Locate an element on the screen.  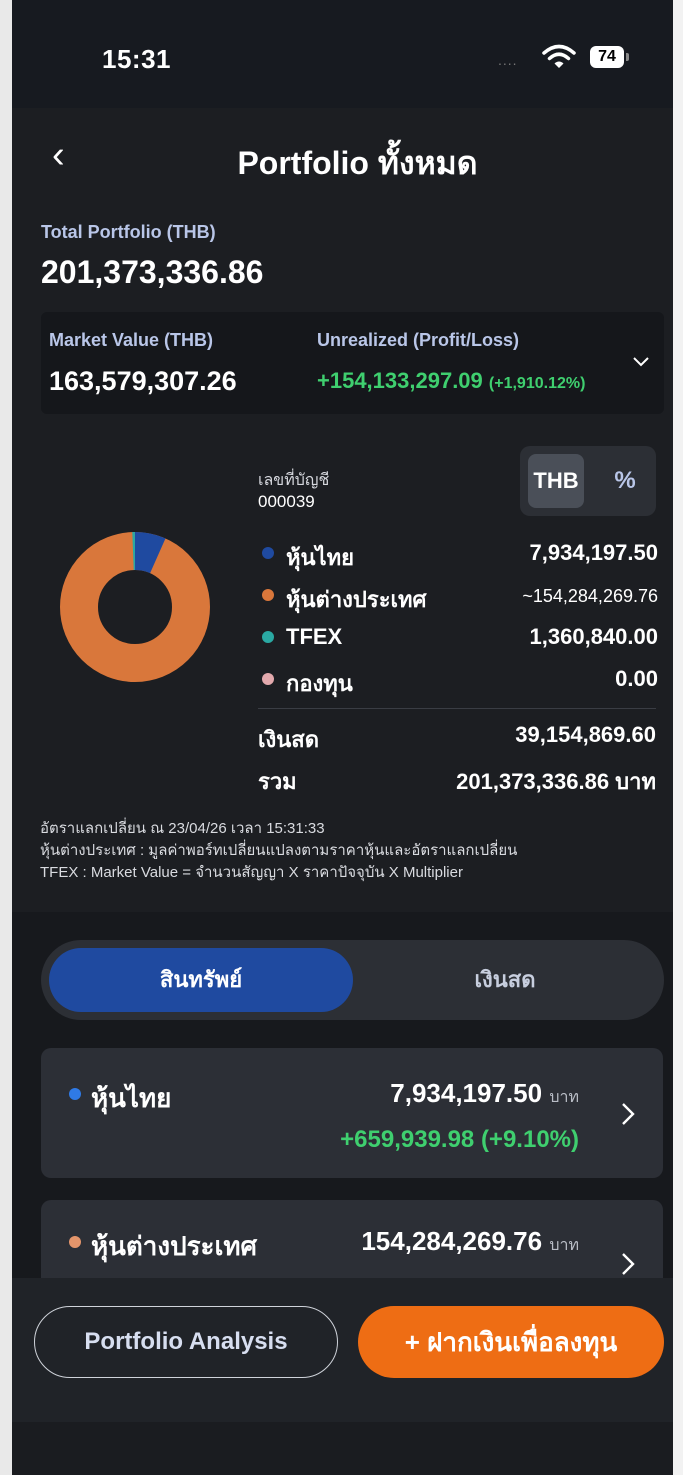
card-amount: 7,934,197.50 is located at coordinates (466, 1093).